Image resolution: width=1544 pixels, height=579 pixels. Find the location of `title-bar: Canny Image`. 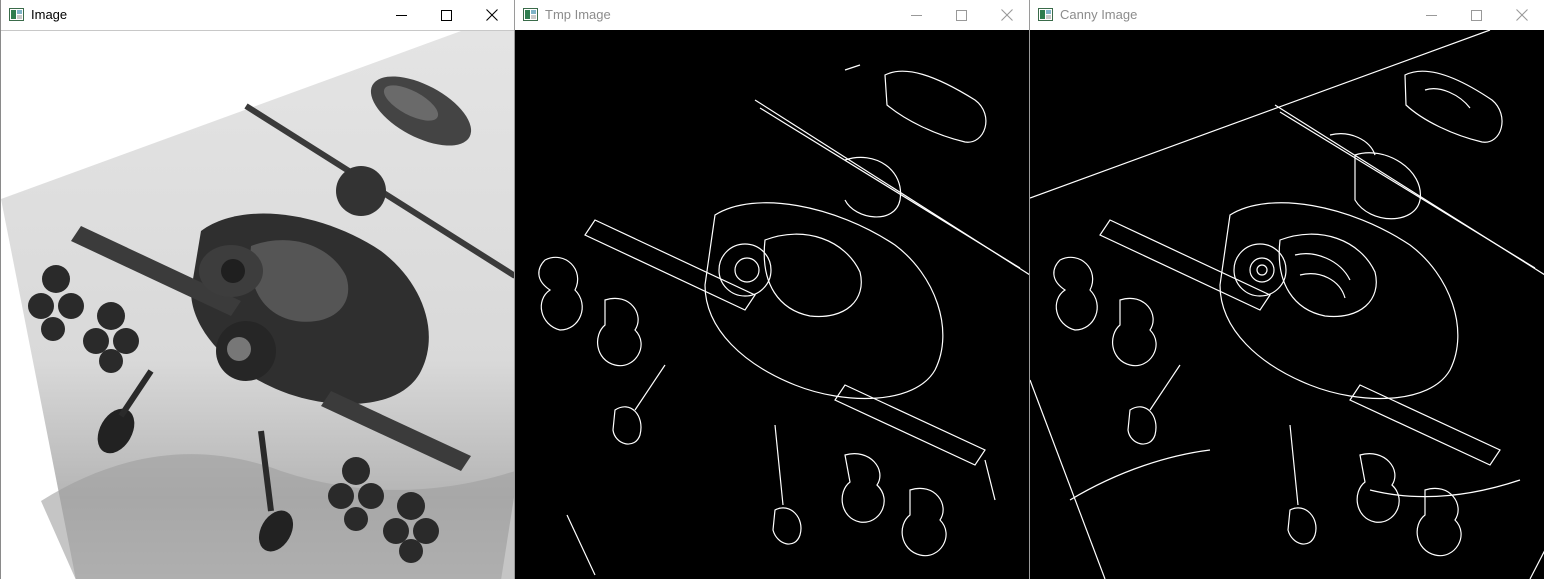

title-bar: Canny Image is located at coordinates (1287, 15).